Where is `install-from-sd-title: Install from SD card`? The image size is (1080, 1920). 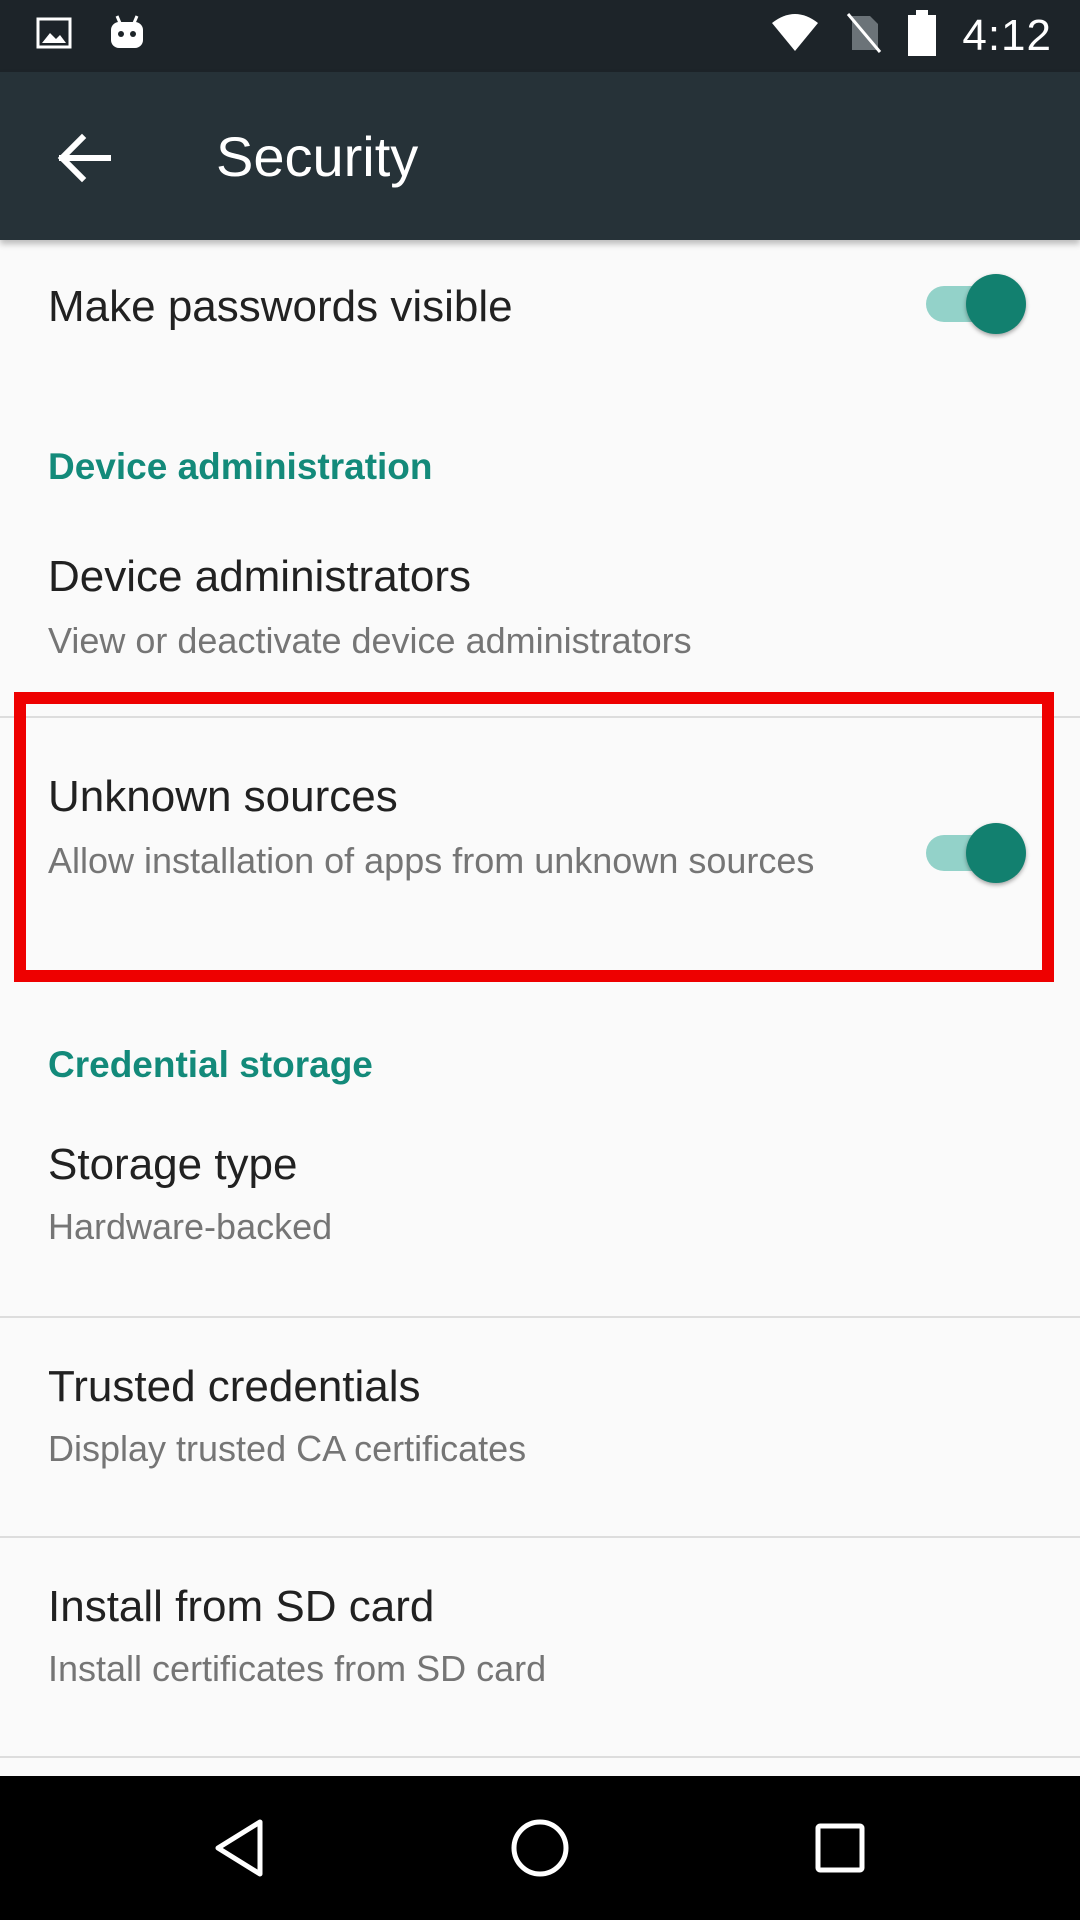
install-from-sd-title: Install from SD card is located at coordinates (241, 1606).